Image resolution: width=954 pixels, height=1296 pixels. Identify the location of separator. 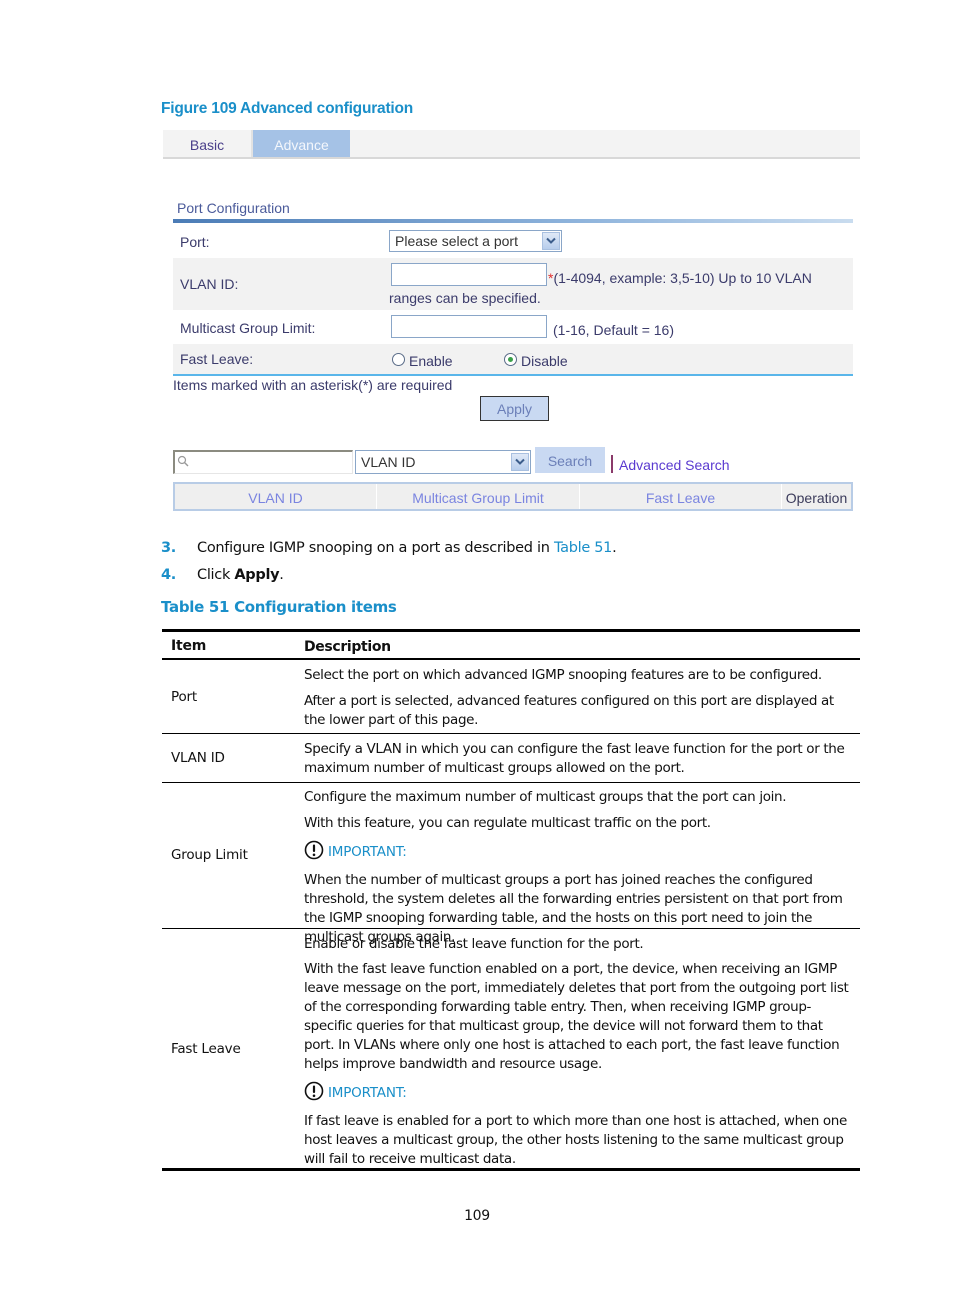
(612, 464).